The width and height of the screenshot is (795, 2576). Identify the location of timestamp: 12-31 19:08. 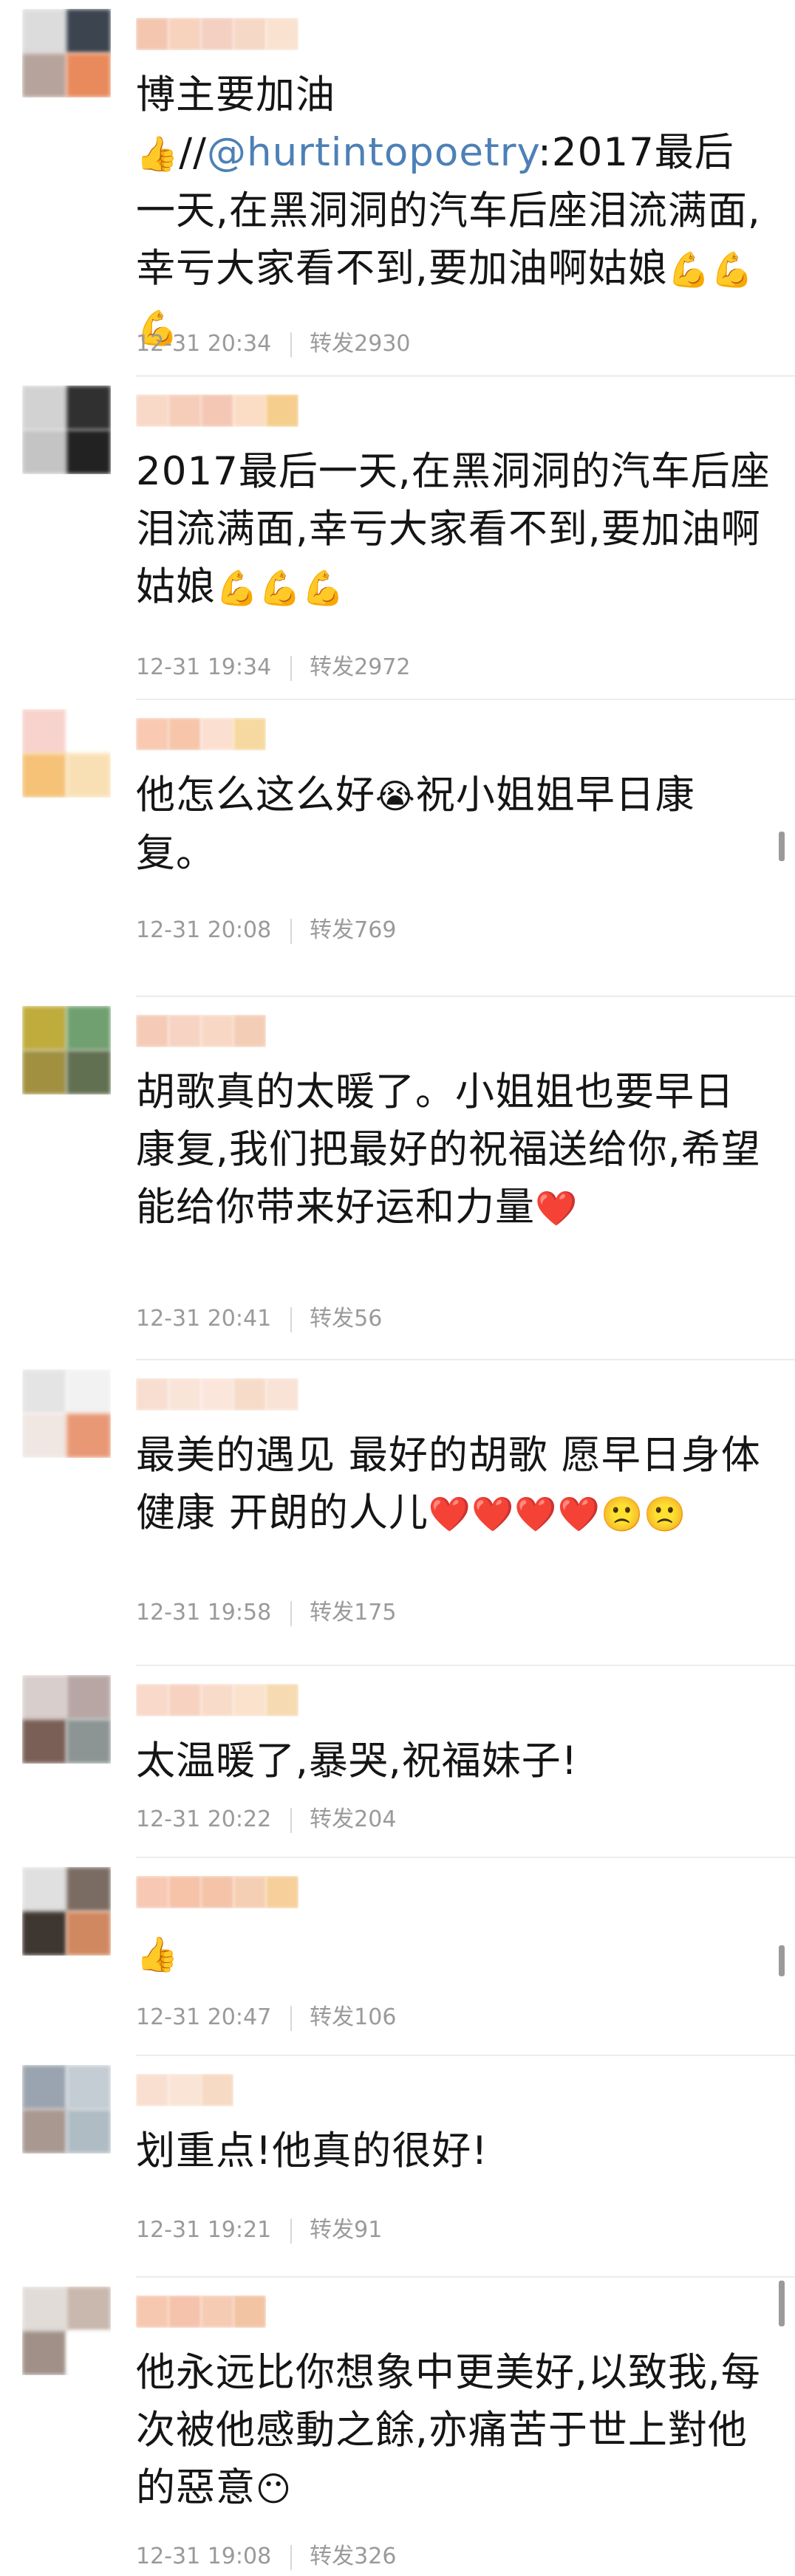
(204, 2556).